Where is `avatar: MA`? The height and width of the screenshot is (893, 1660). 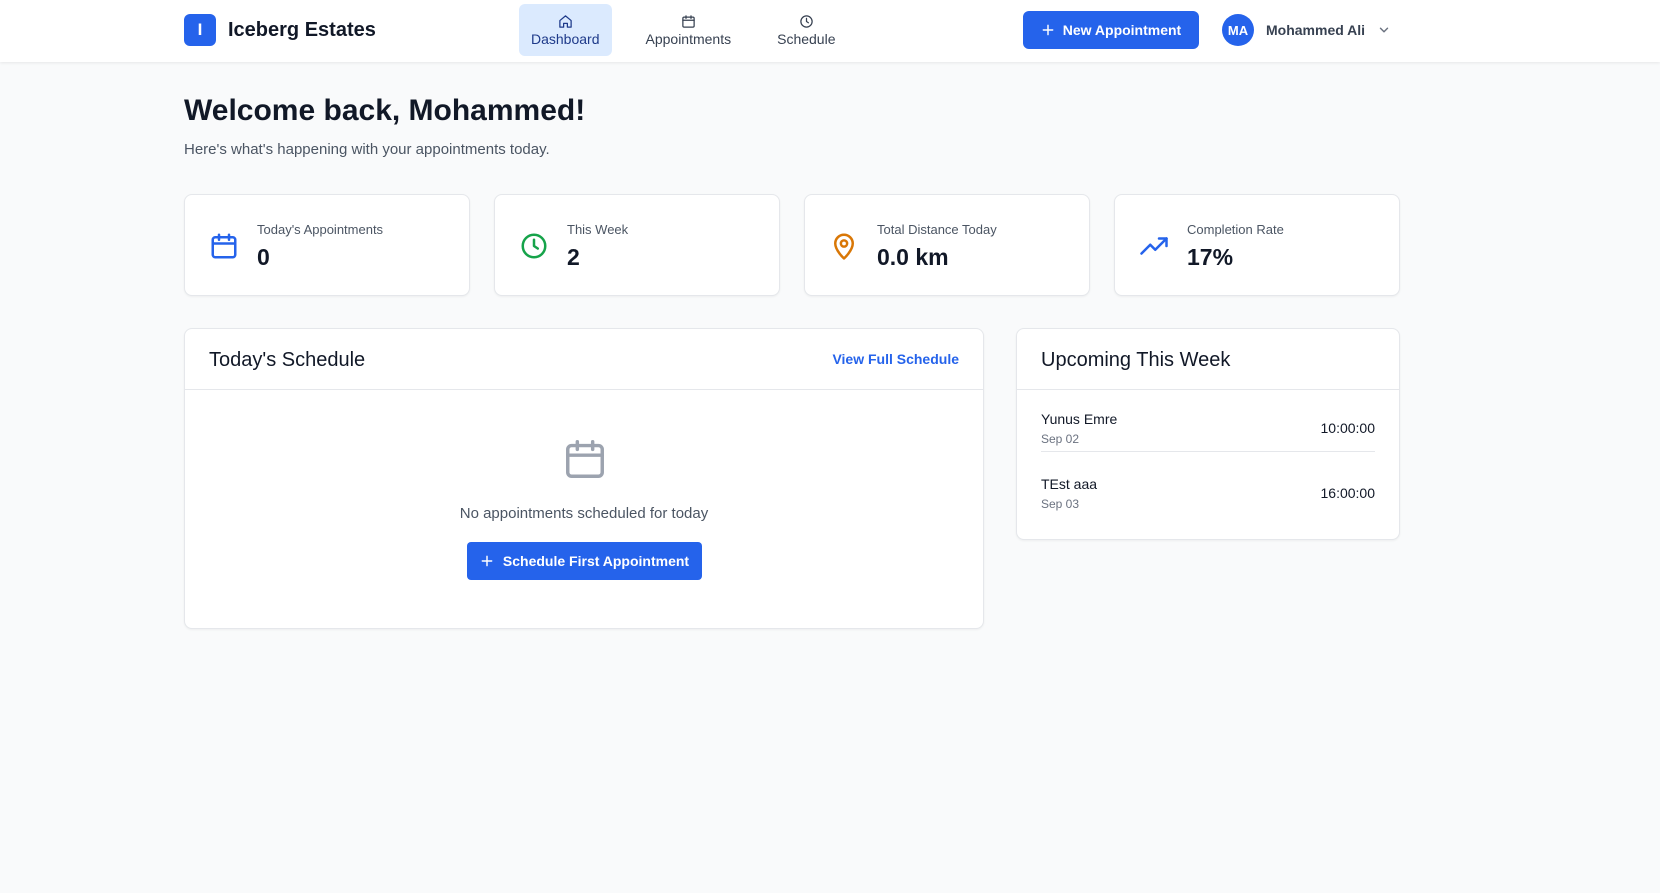 avatar: MA is located at coordinates (1238, 30).